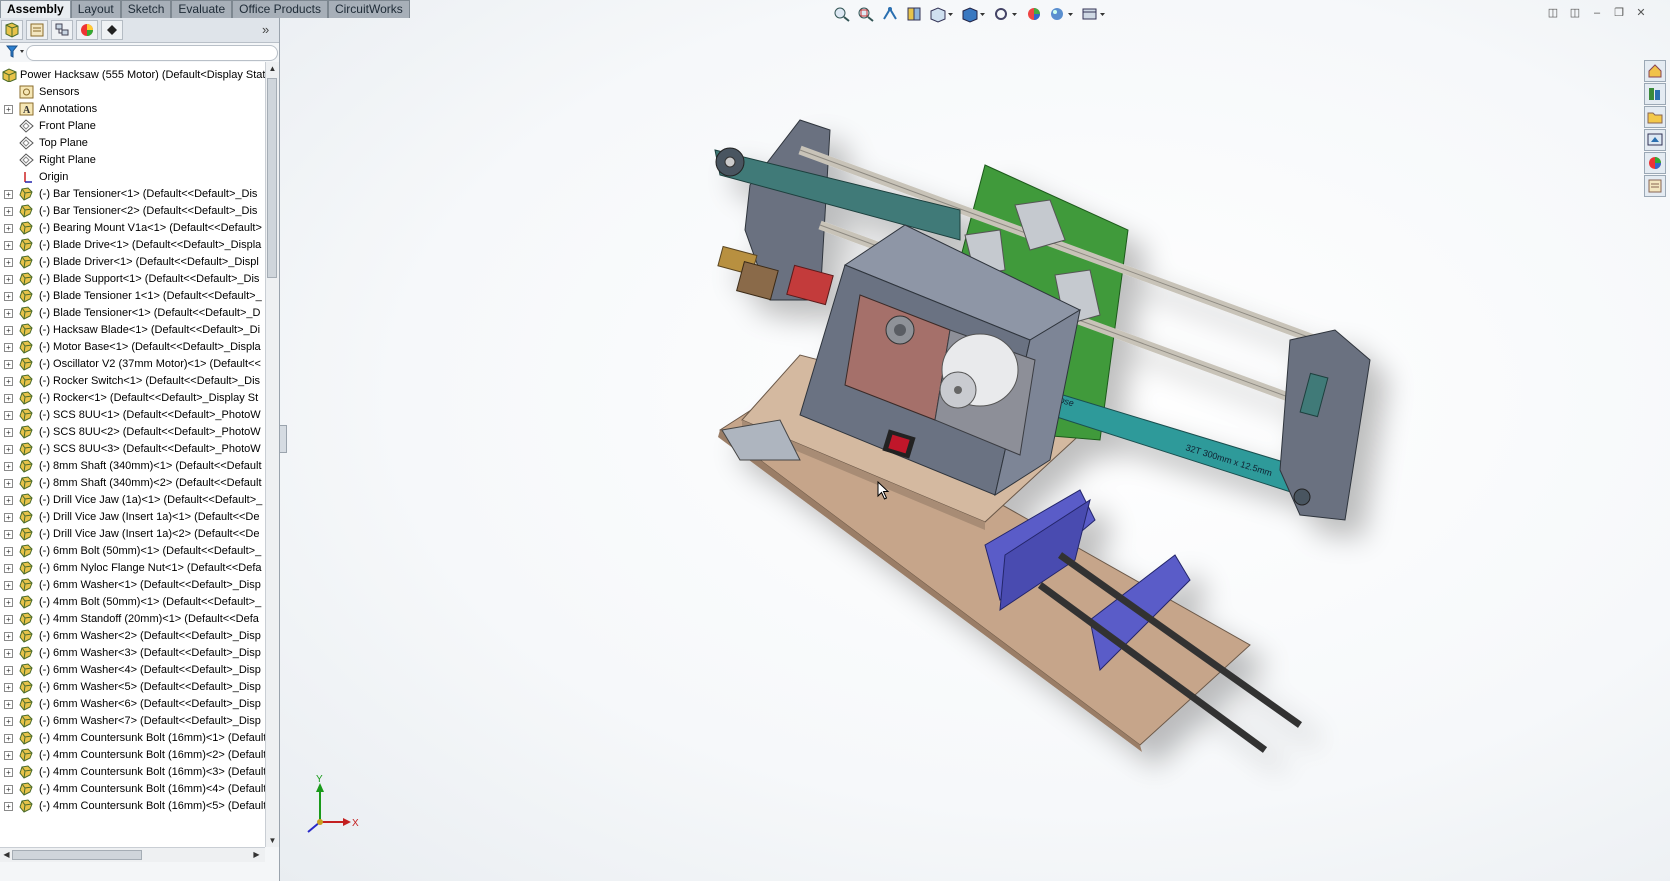 Image resolution: width=1670 pixels, height=881 pixels. Describe the element at coordinates (152, 53) in the screenshot. I see `filter-input` at that location.